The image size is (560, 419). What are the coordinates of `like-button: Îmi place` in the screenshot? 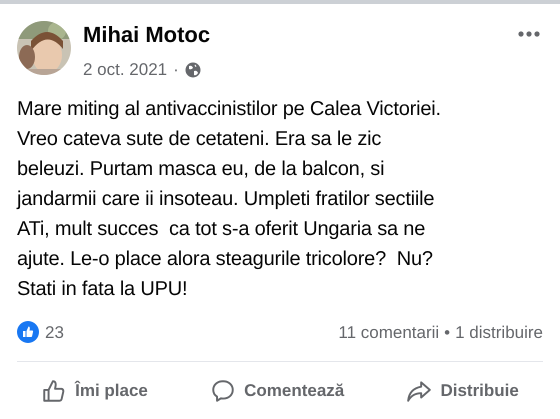 It's located at (94, 391).